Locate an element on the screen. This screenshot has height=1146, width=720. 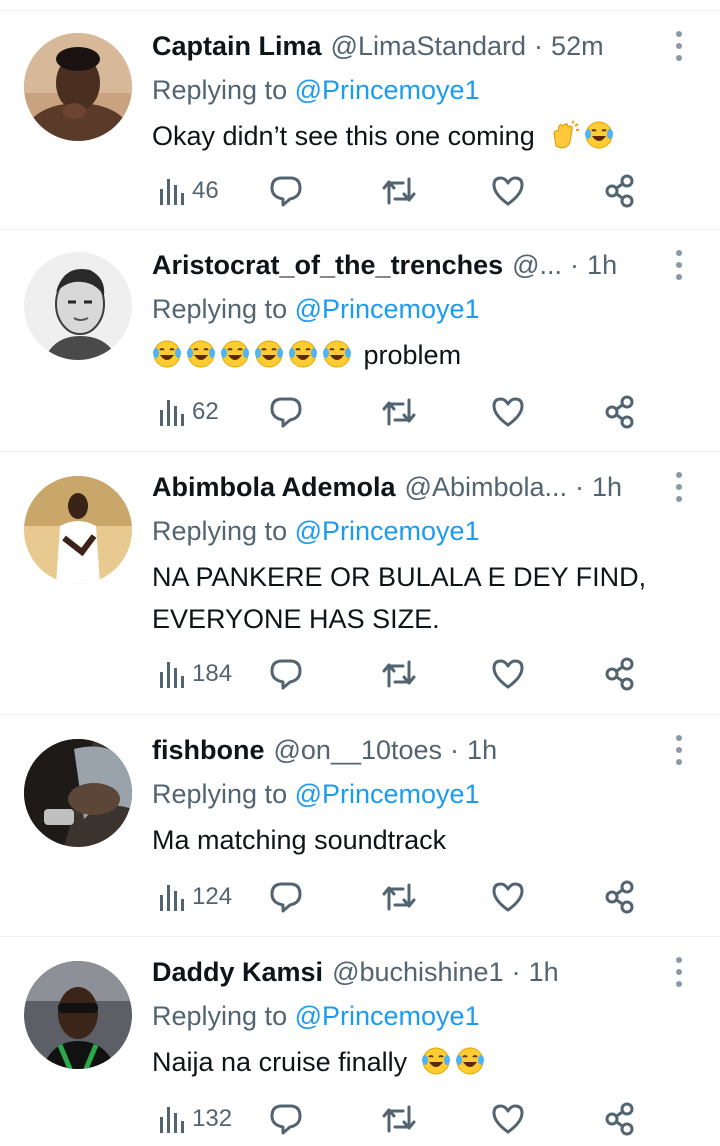
display-name: Daddy Kamsi is located at coordinates (237, 972).